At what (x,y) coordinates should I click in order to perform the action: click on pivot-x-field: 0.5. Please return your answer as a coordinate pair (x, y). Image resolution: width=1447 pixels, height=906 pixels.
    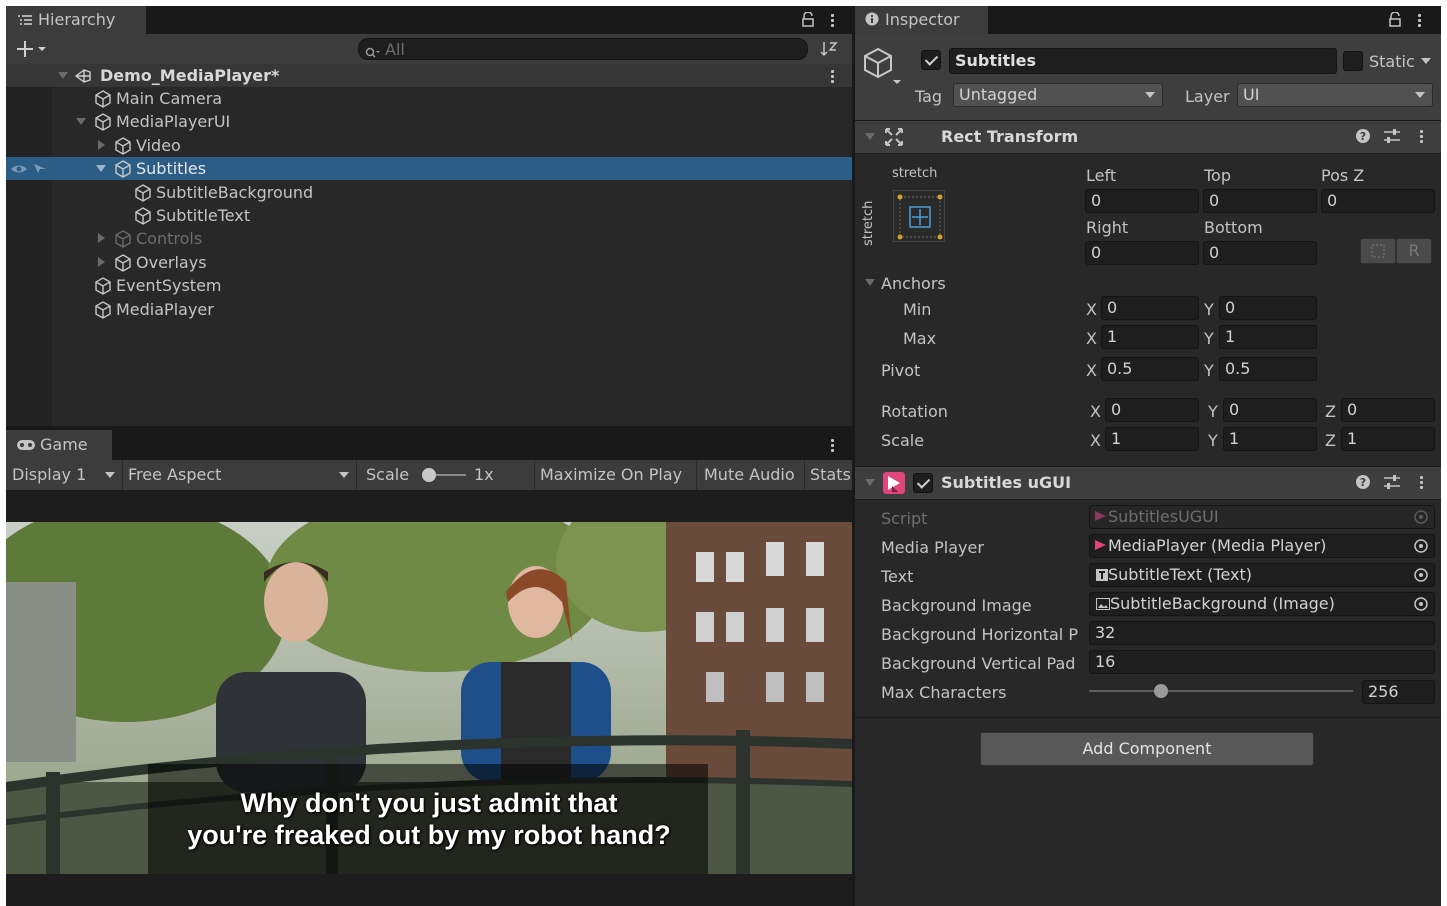
    Looking at the image, I should click on (1150, 369).